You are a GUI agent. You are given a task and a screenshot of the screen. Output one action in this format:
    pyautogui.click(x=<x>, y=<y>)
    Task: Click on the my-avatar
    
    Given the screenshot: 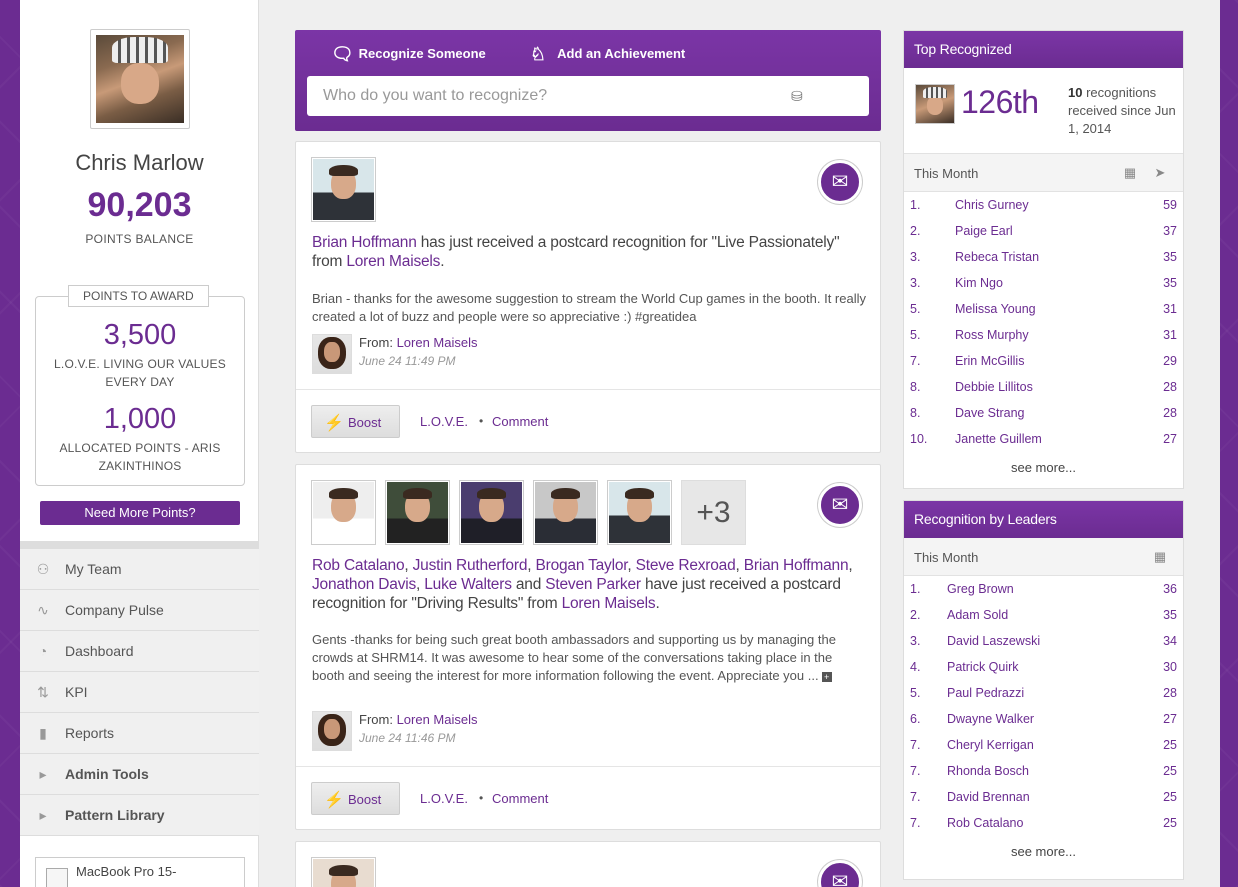 What is the action you would take?
    pyautogui.click(x=935, y=104)
    